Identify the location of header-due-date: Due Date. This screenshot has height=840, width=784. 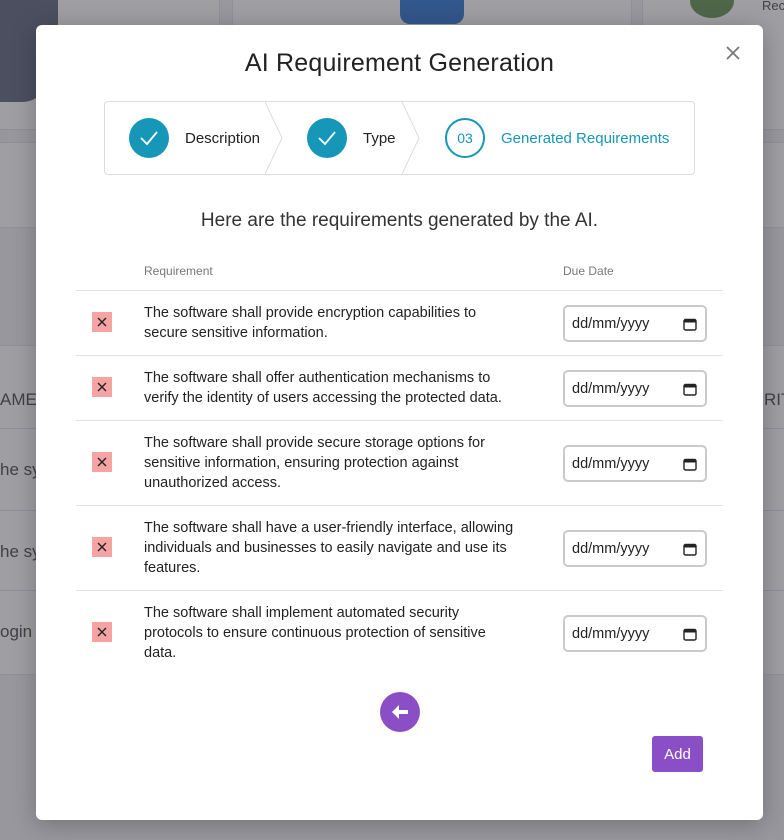
(588, 271).